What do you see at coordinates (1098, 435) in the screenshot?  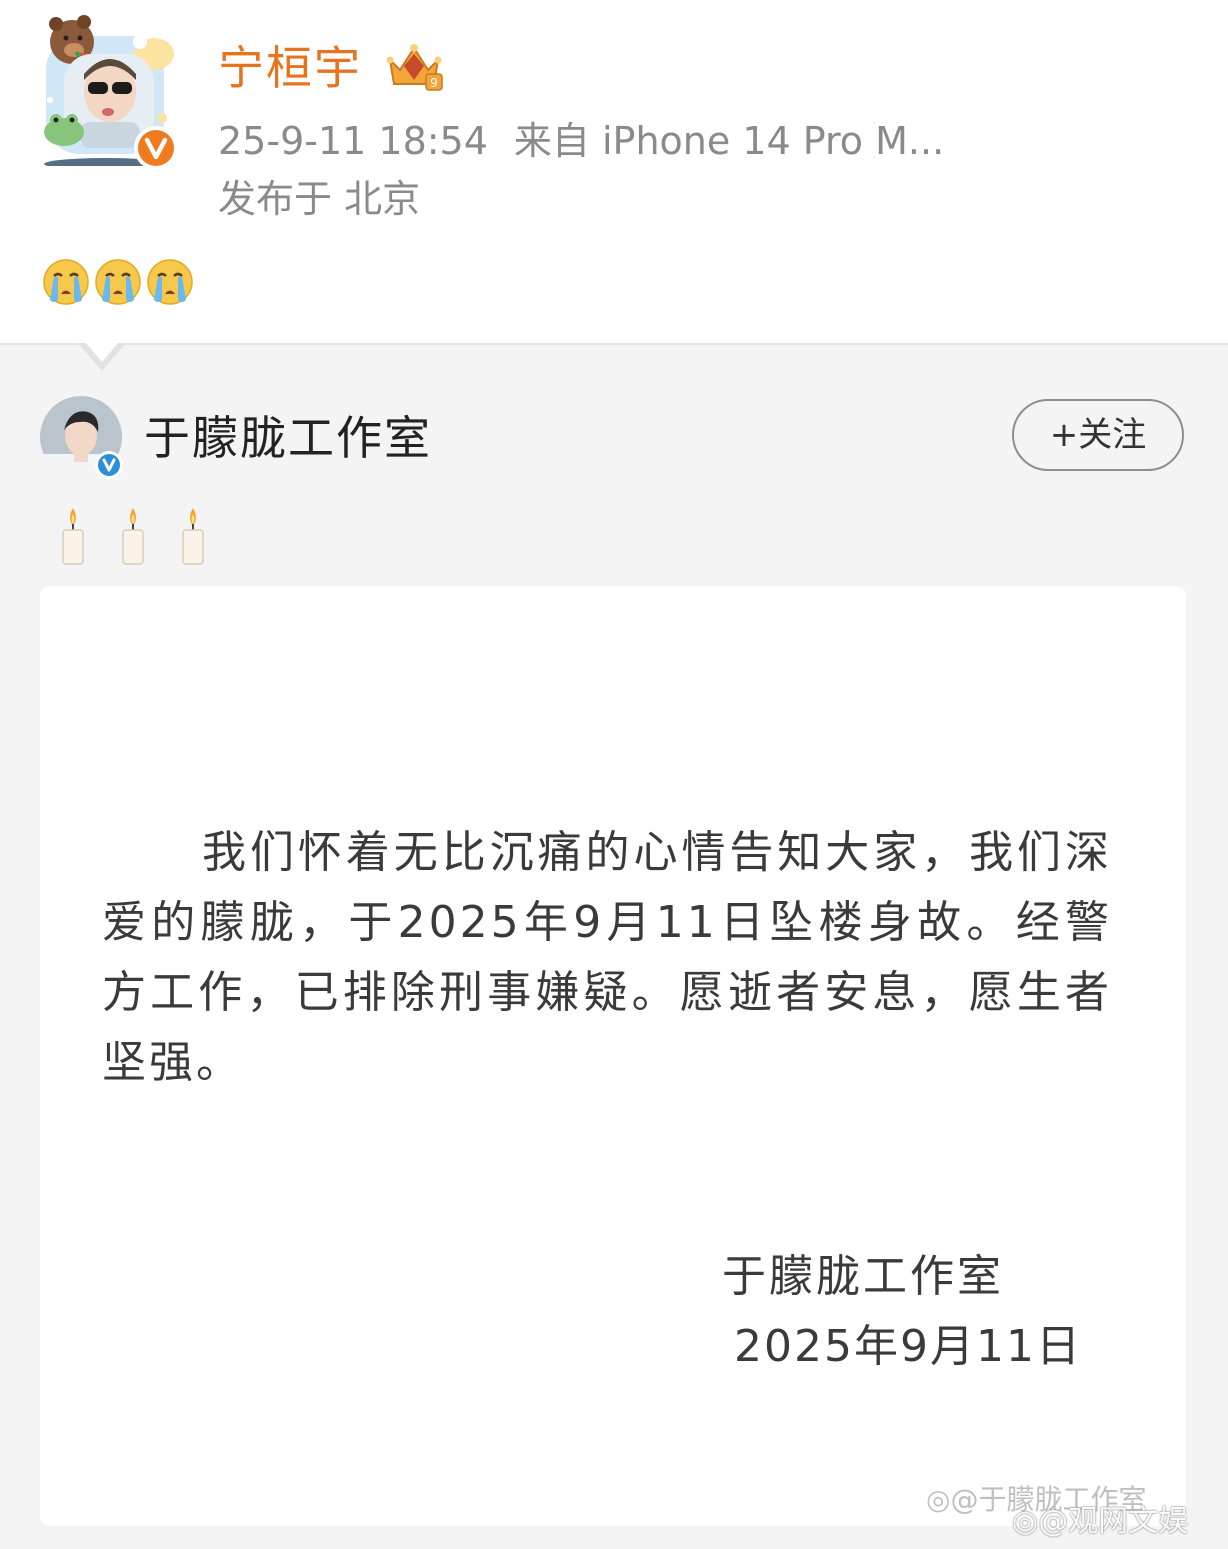 I see `follow-button: +关注` at bounding box center [1098, 435].